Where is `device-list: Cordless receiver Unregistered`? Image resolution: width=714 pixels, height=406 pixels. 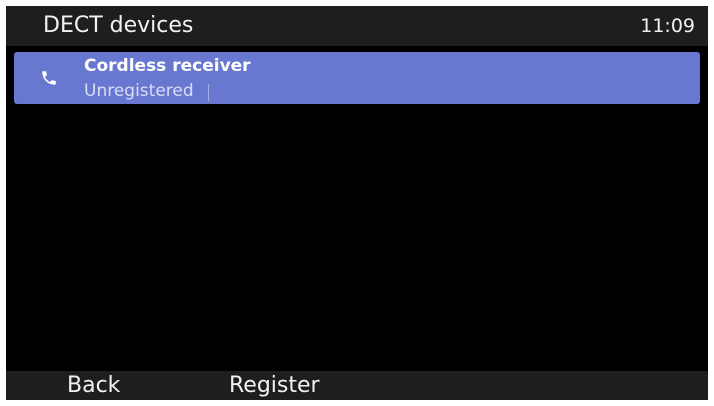 device-list: Cordless receiver Unregistered is located at coordinates (357, 78).